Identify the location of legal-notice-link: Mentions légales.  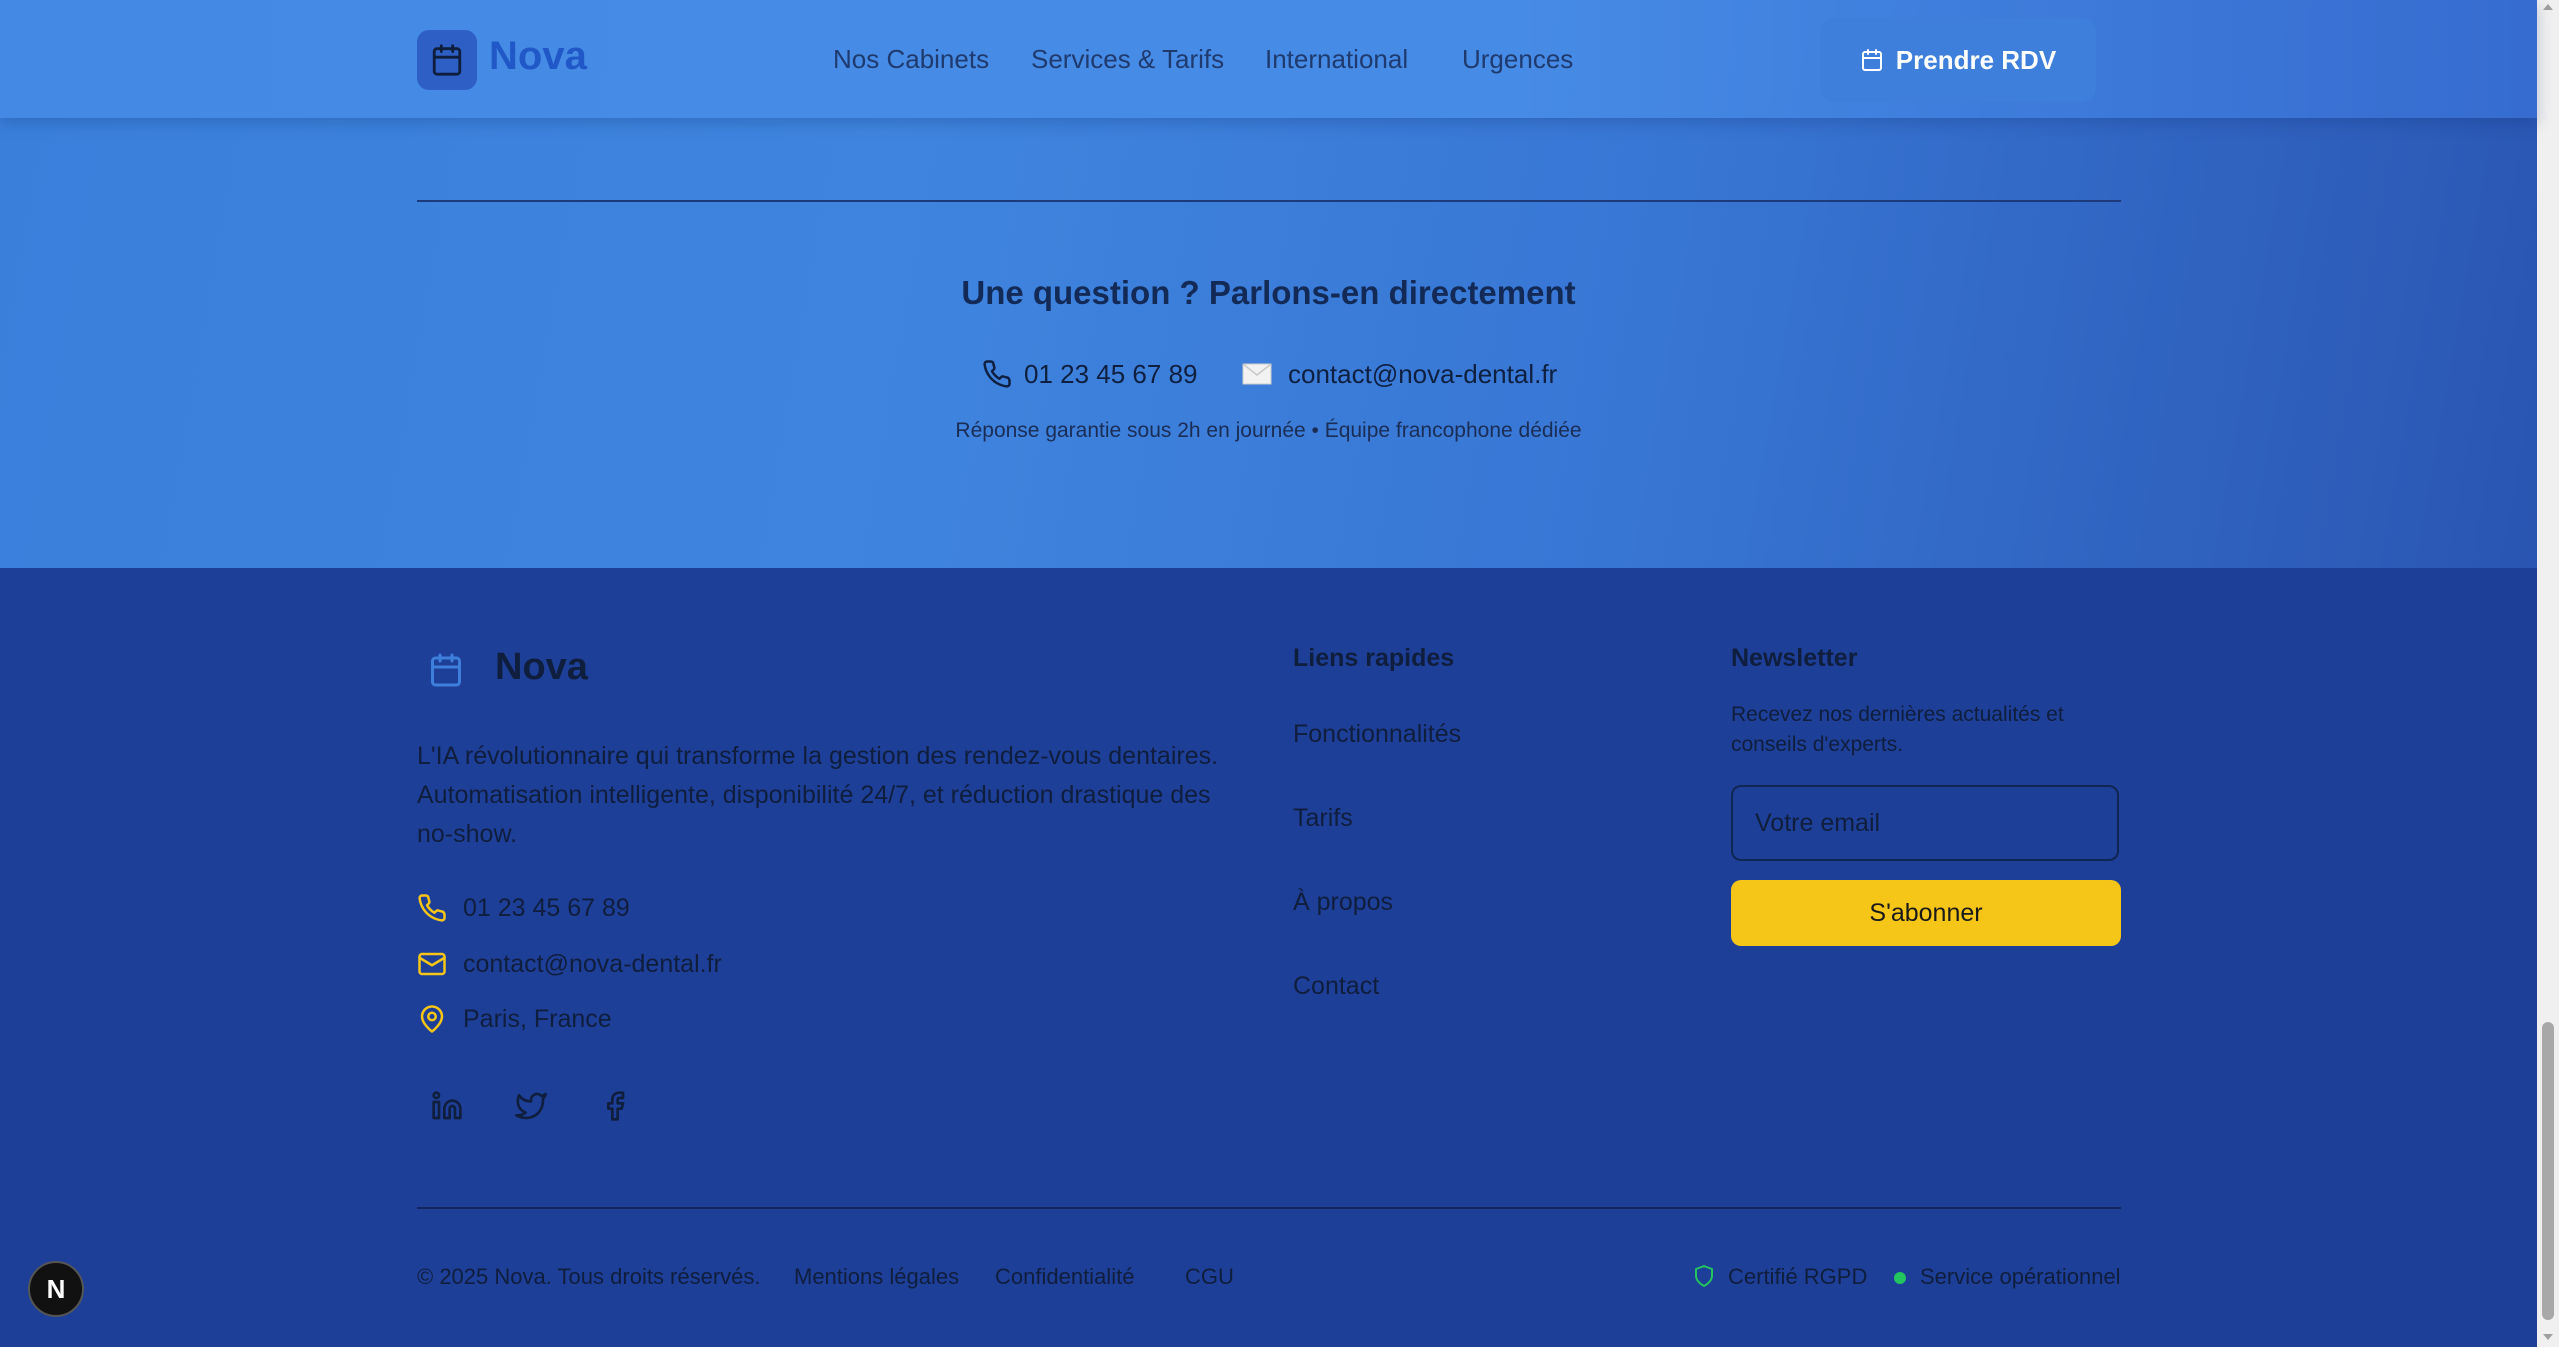
(876, 1277).